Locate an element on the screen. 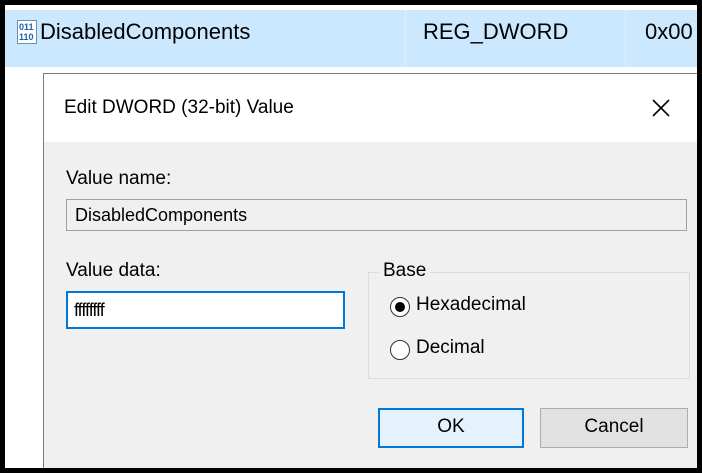  base-group is located at coordinates (529, 325).